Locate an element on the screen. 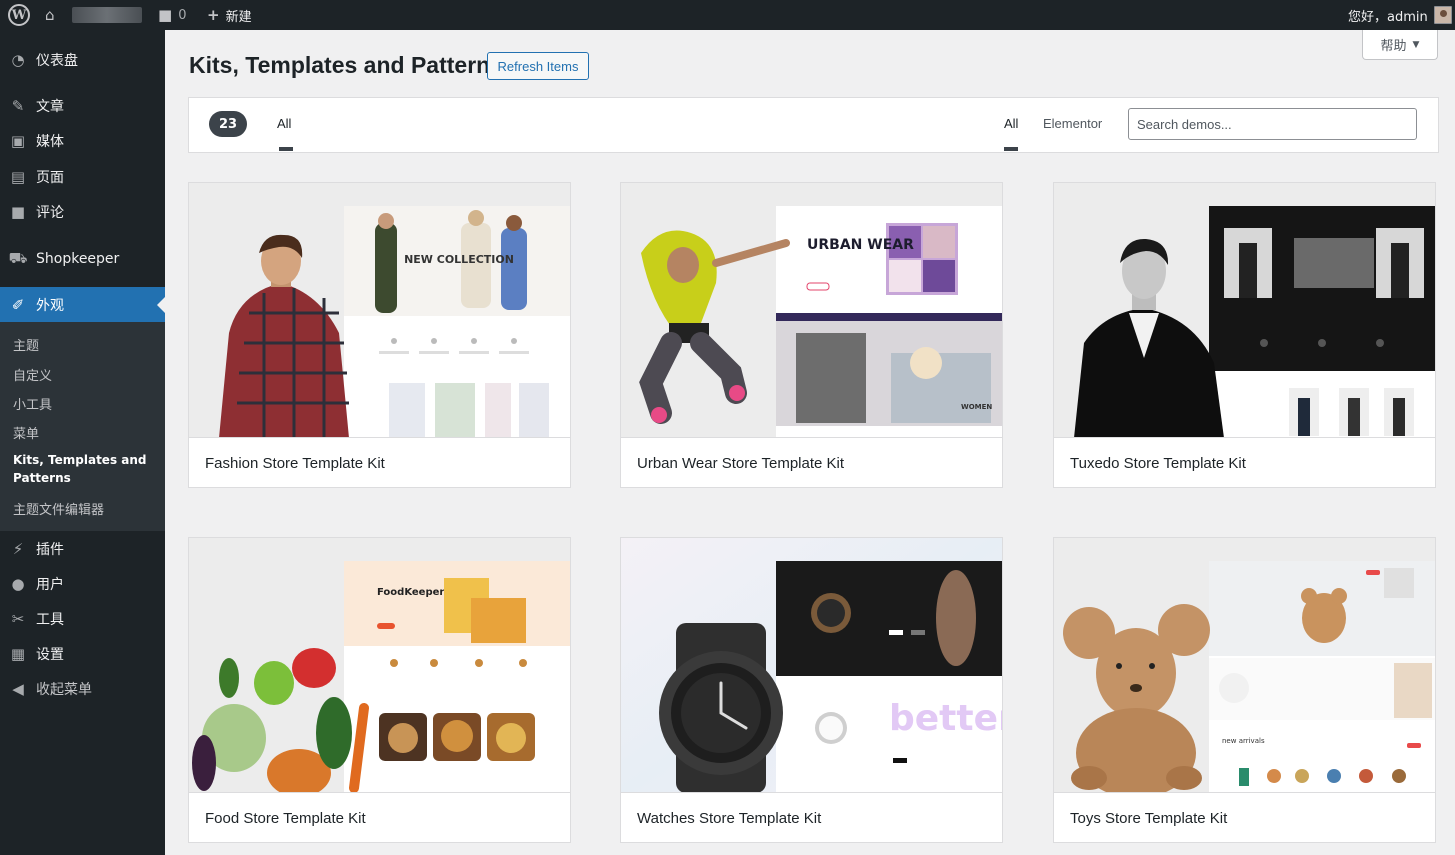 The height and width of the screenshot is (855, 1455). menu-label: 页面 is located at coordinates (50, 178).